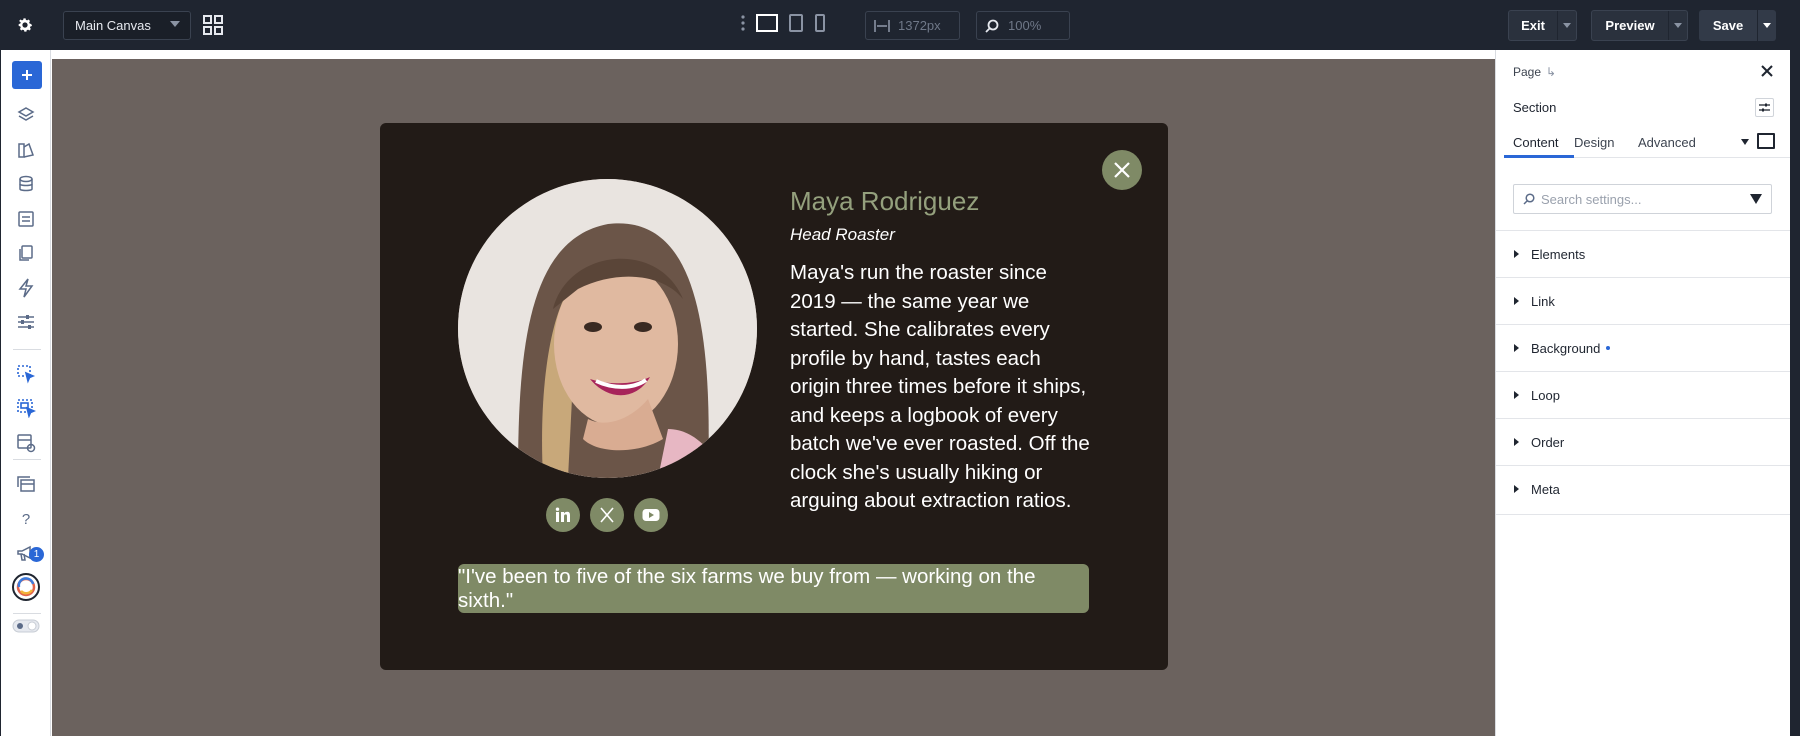 The width and height of the screenshot is (1800, 736). Describe the element at coordinates (1533, 25) in the screenshot. I see `exit-label: Exit` at that location.